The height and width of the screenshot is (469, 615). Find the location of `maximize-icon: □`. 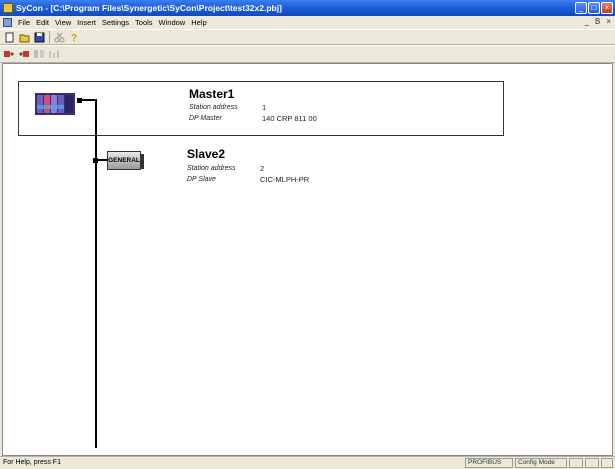

maximize-icon: □ is located at coordinates (594, 8).